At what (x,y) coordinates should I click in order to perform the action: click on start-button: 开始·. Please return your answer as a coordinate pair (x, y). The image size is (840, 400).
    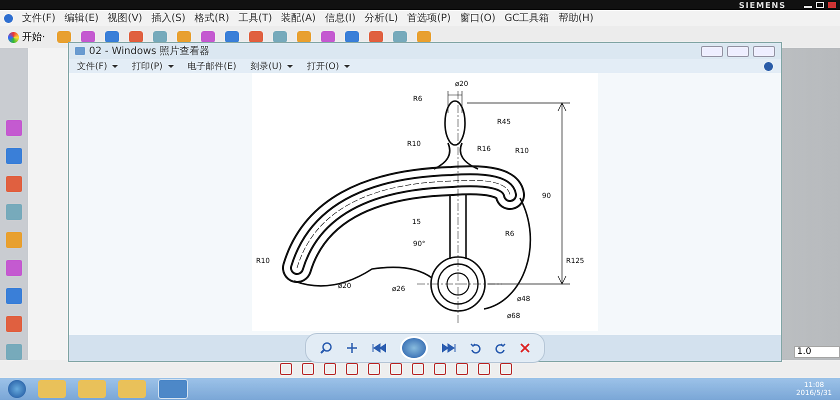
    Looking at the image, I should click on (27, 37).